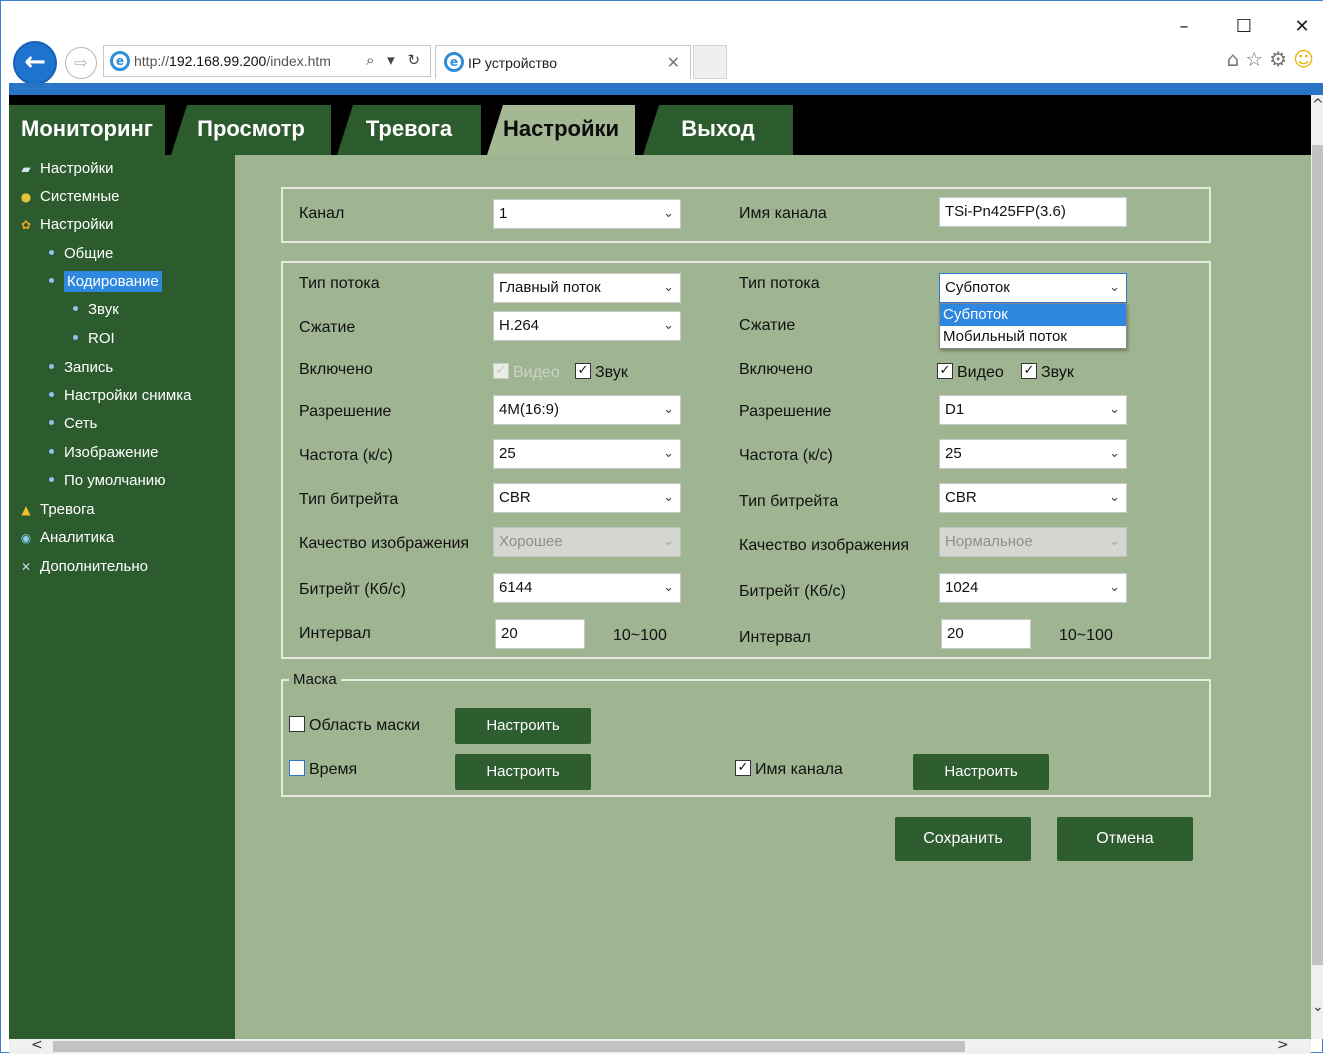  Describe the element at coordinates (587, 498) in the screenshot. I see `main-bitrate-type-select: CBR ⌄` at that location.